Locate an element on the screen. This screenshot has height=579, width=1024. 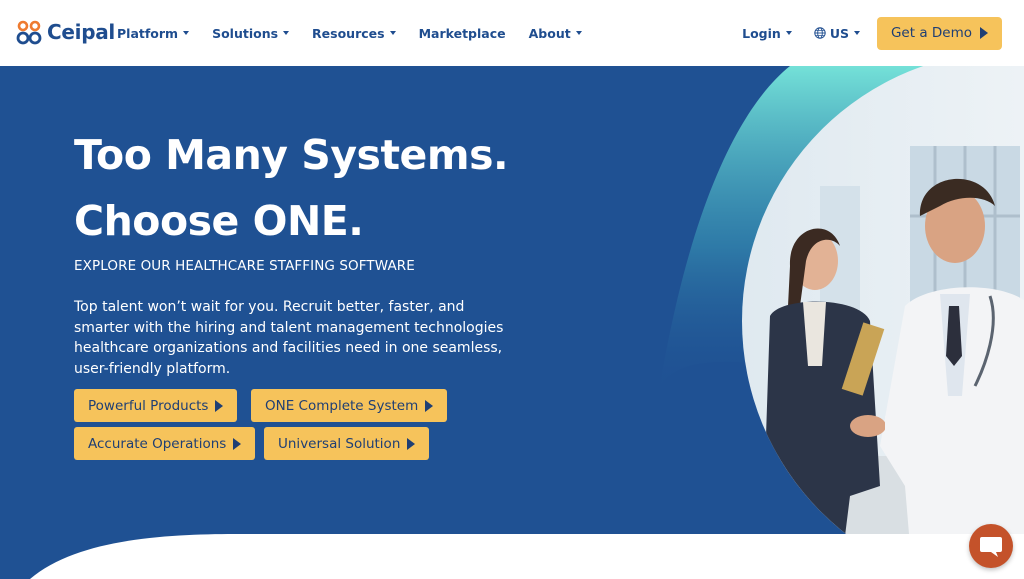
get-a-demo-button: Get a Demo is located at coordinates (939, 33).